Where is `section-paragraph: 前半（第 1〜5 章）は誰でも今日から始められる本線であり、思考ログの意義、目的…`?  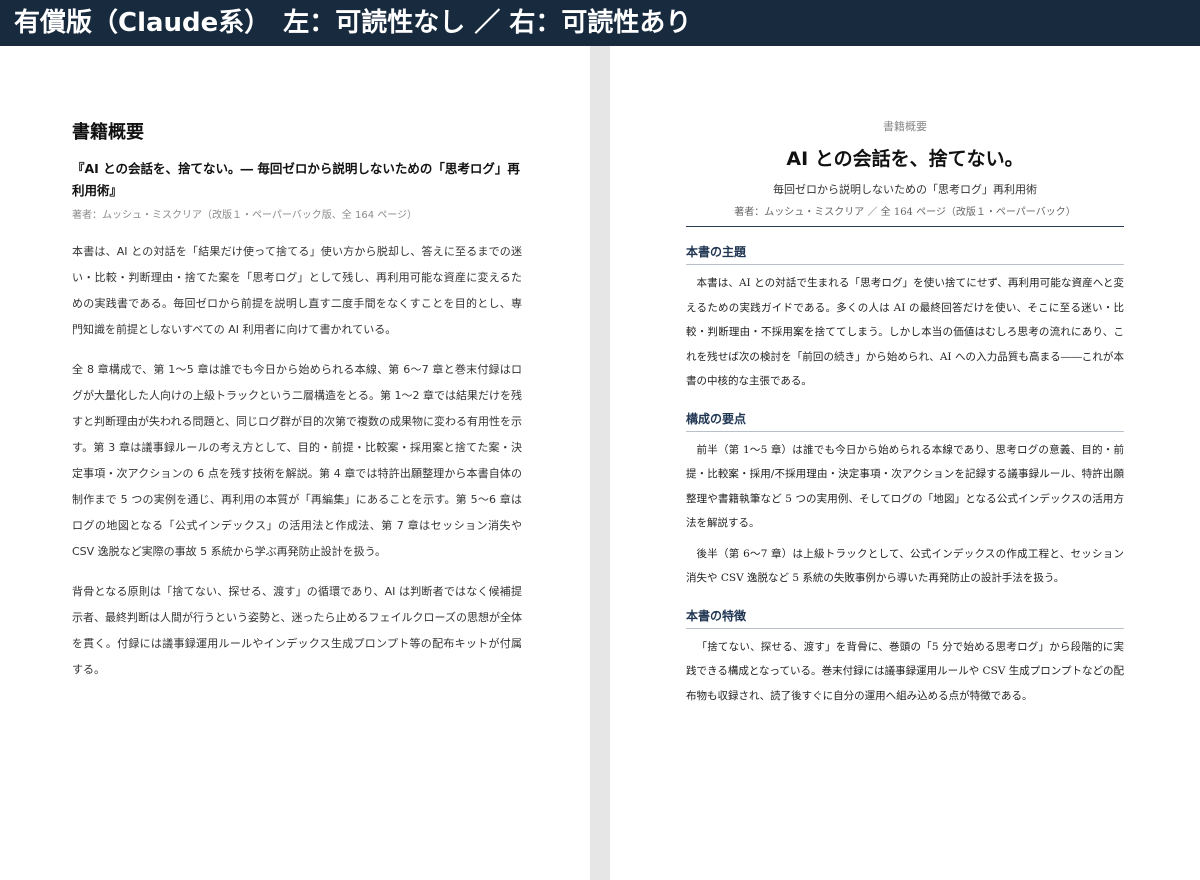
section-paragraph: 前半（第 1〜5 章）は誰でも今日から始められる本線であり、思考ログの意義、目的… is located at coordinates (905, 486).